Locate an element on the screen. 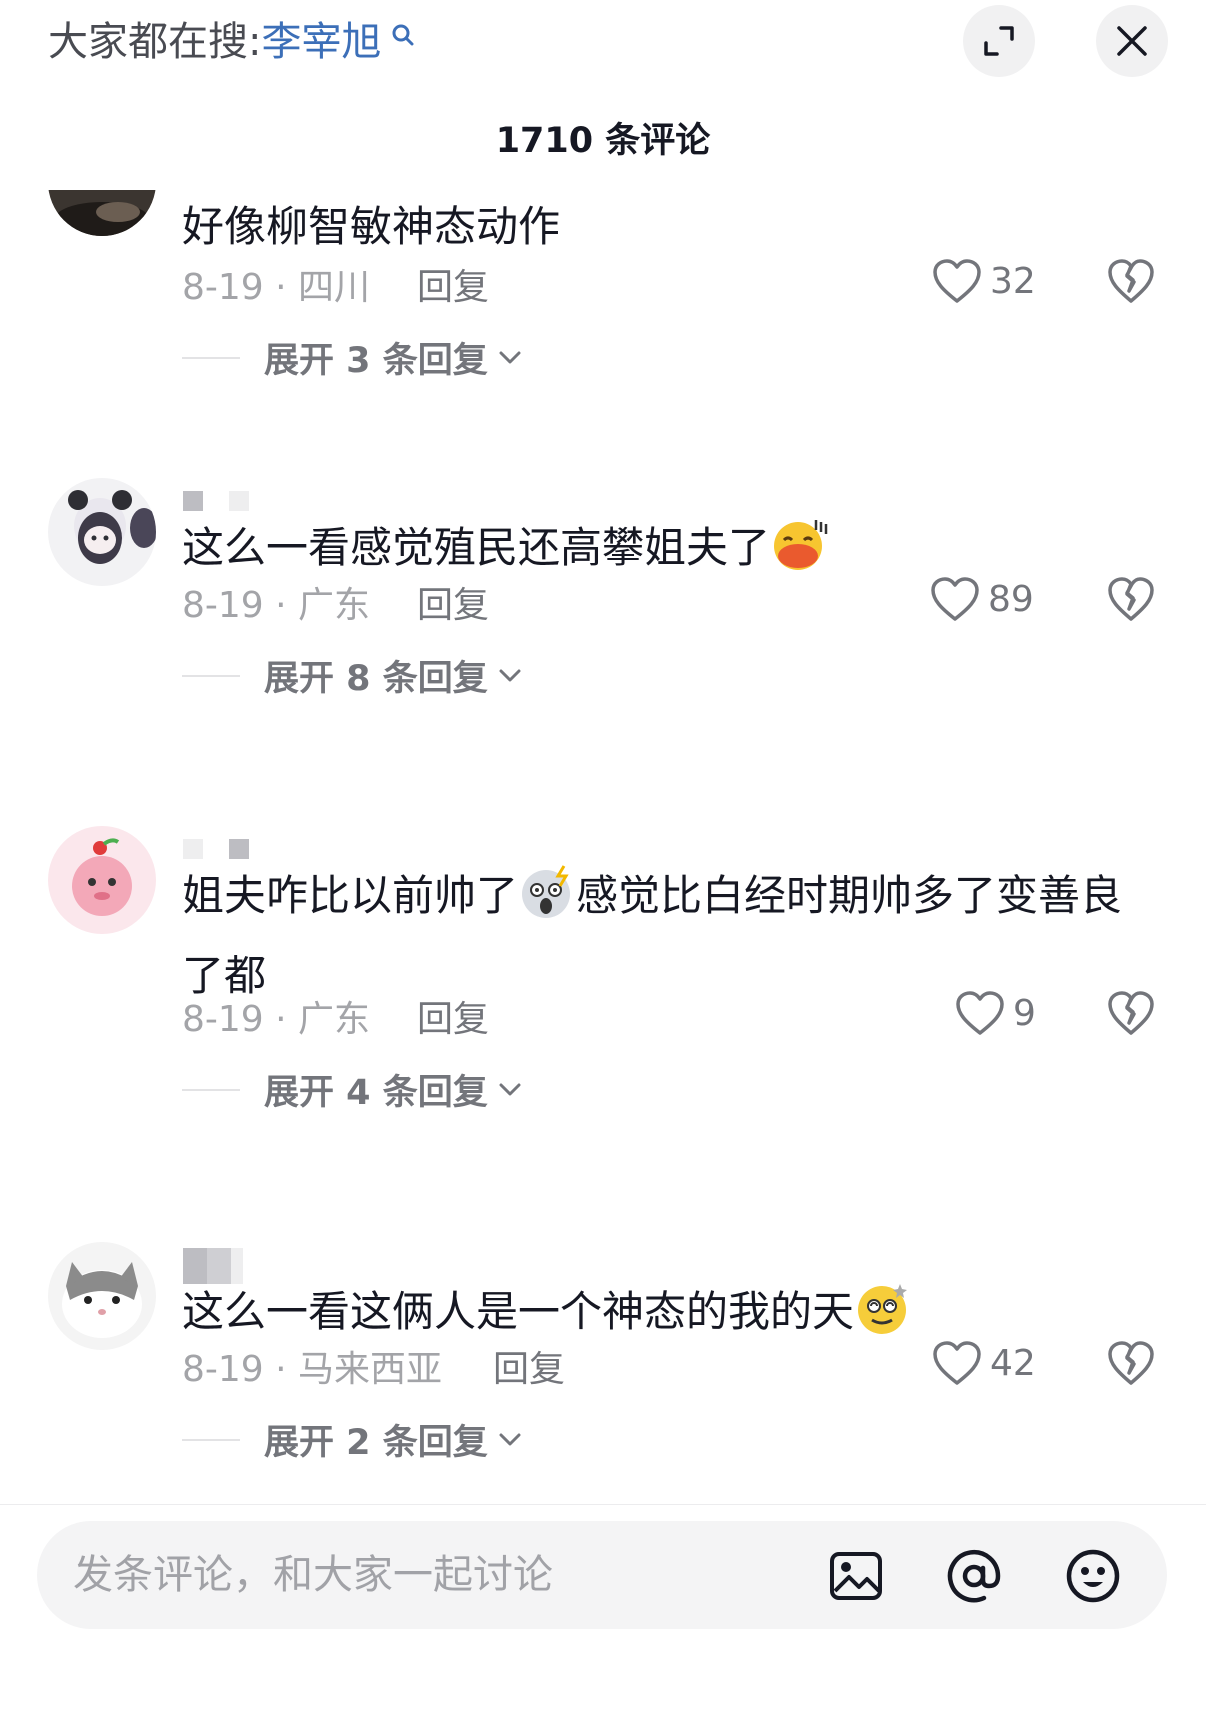 The height and width of the screenshot is (1720, 1206). expand-replies-label: 展开 8 条回复 is located at coordinates (376, 679).